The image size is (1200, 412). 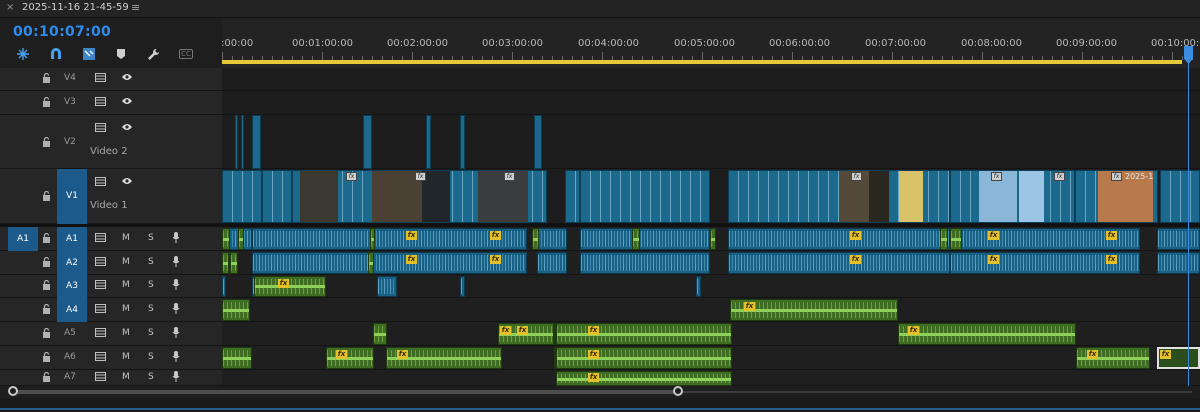 What do you see at coordinates (135, 7) in the screenshot?
I see `panel-menu-icon: ≡` at bounding box center [135, 7].